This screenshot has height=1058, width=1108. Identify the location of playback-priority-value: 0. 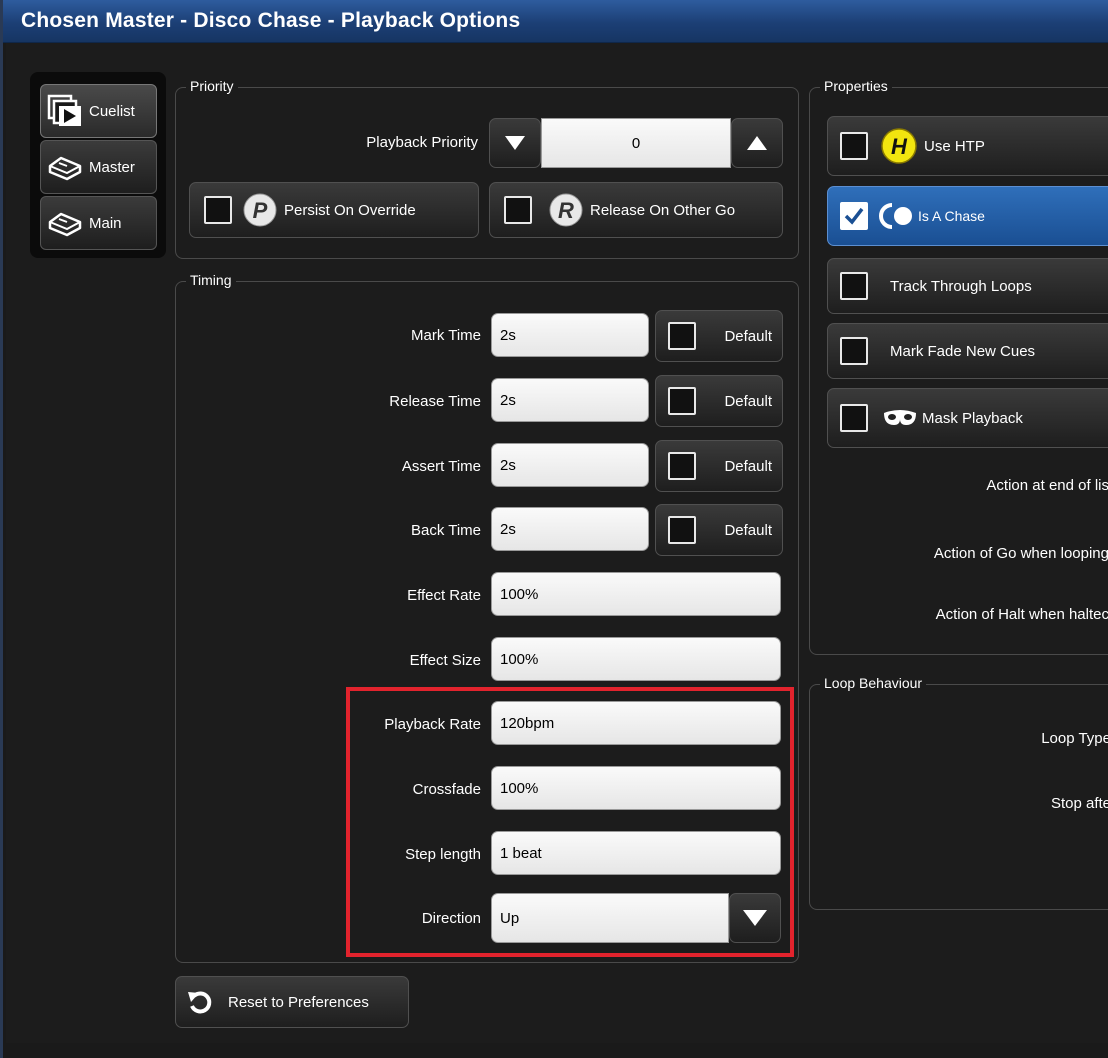
(636, 143).